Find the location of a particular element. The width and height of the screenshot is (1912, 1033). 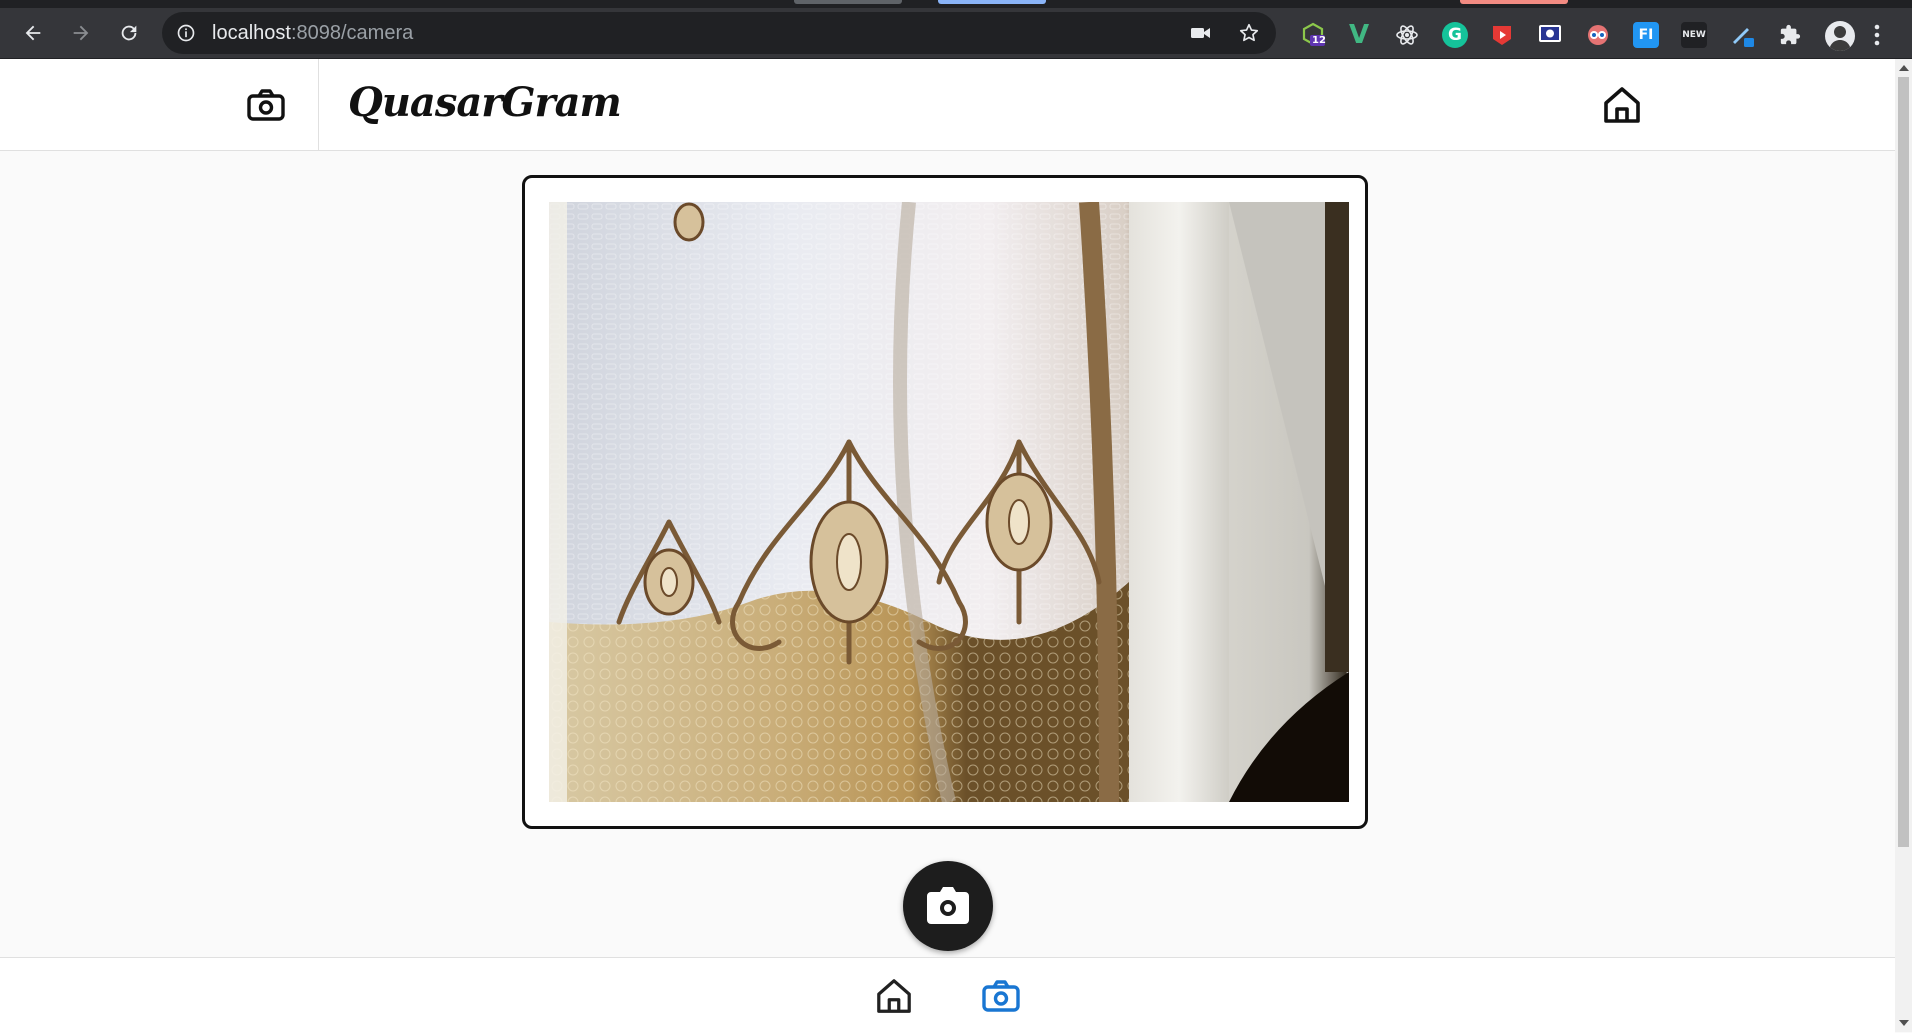

url-host: localhost is located at coordinates (251, 33).